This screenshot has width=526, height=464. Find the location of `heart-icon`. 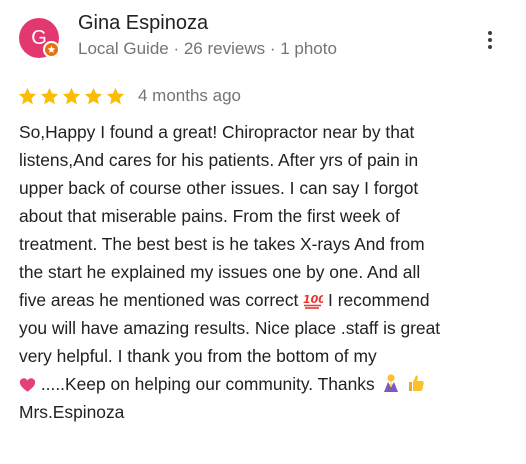

heart-icon is located at coordinates (27, 385).